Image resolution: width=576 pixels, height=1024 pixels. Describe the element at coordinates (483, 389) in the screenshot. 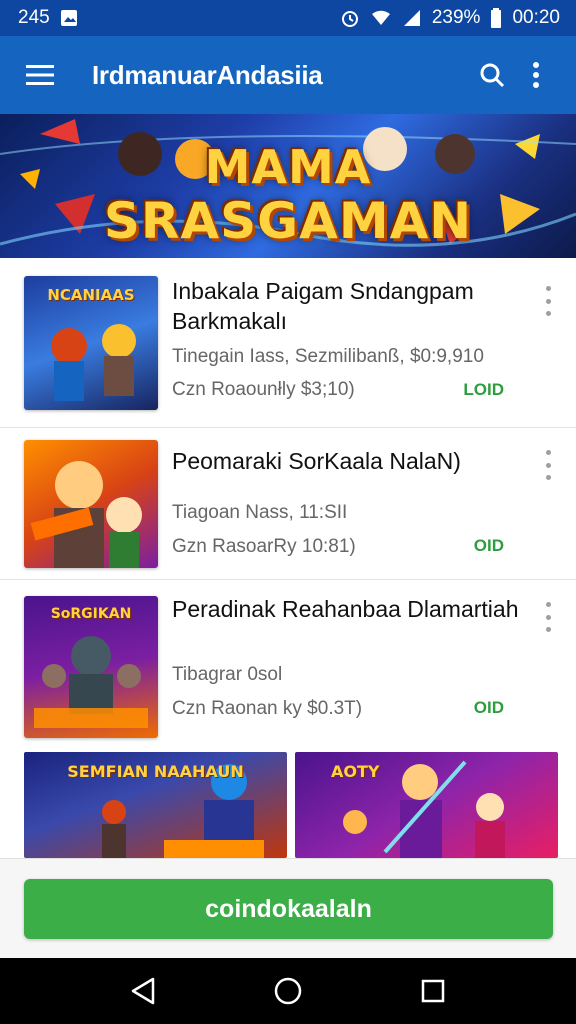

I see `status-badge: LOID` at that location.